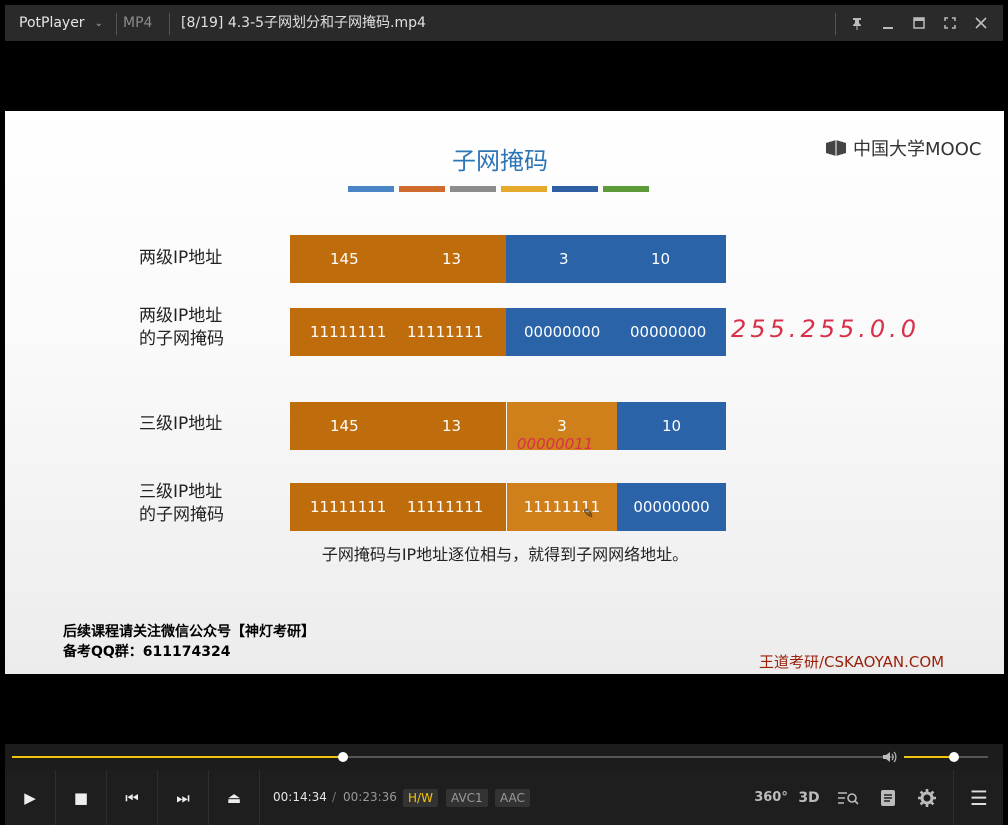 The width and height of the screenshot is (1008, 825). Describe the element at coordinates (138, 23) in the screenshot. I see `format-label: MP4` at that location.